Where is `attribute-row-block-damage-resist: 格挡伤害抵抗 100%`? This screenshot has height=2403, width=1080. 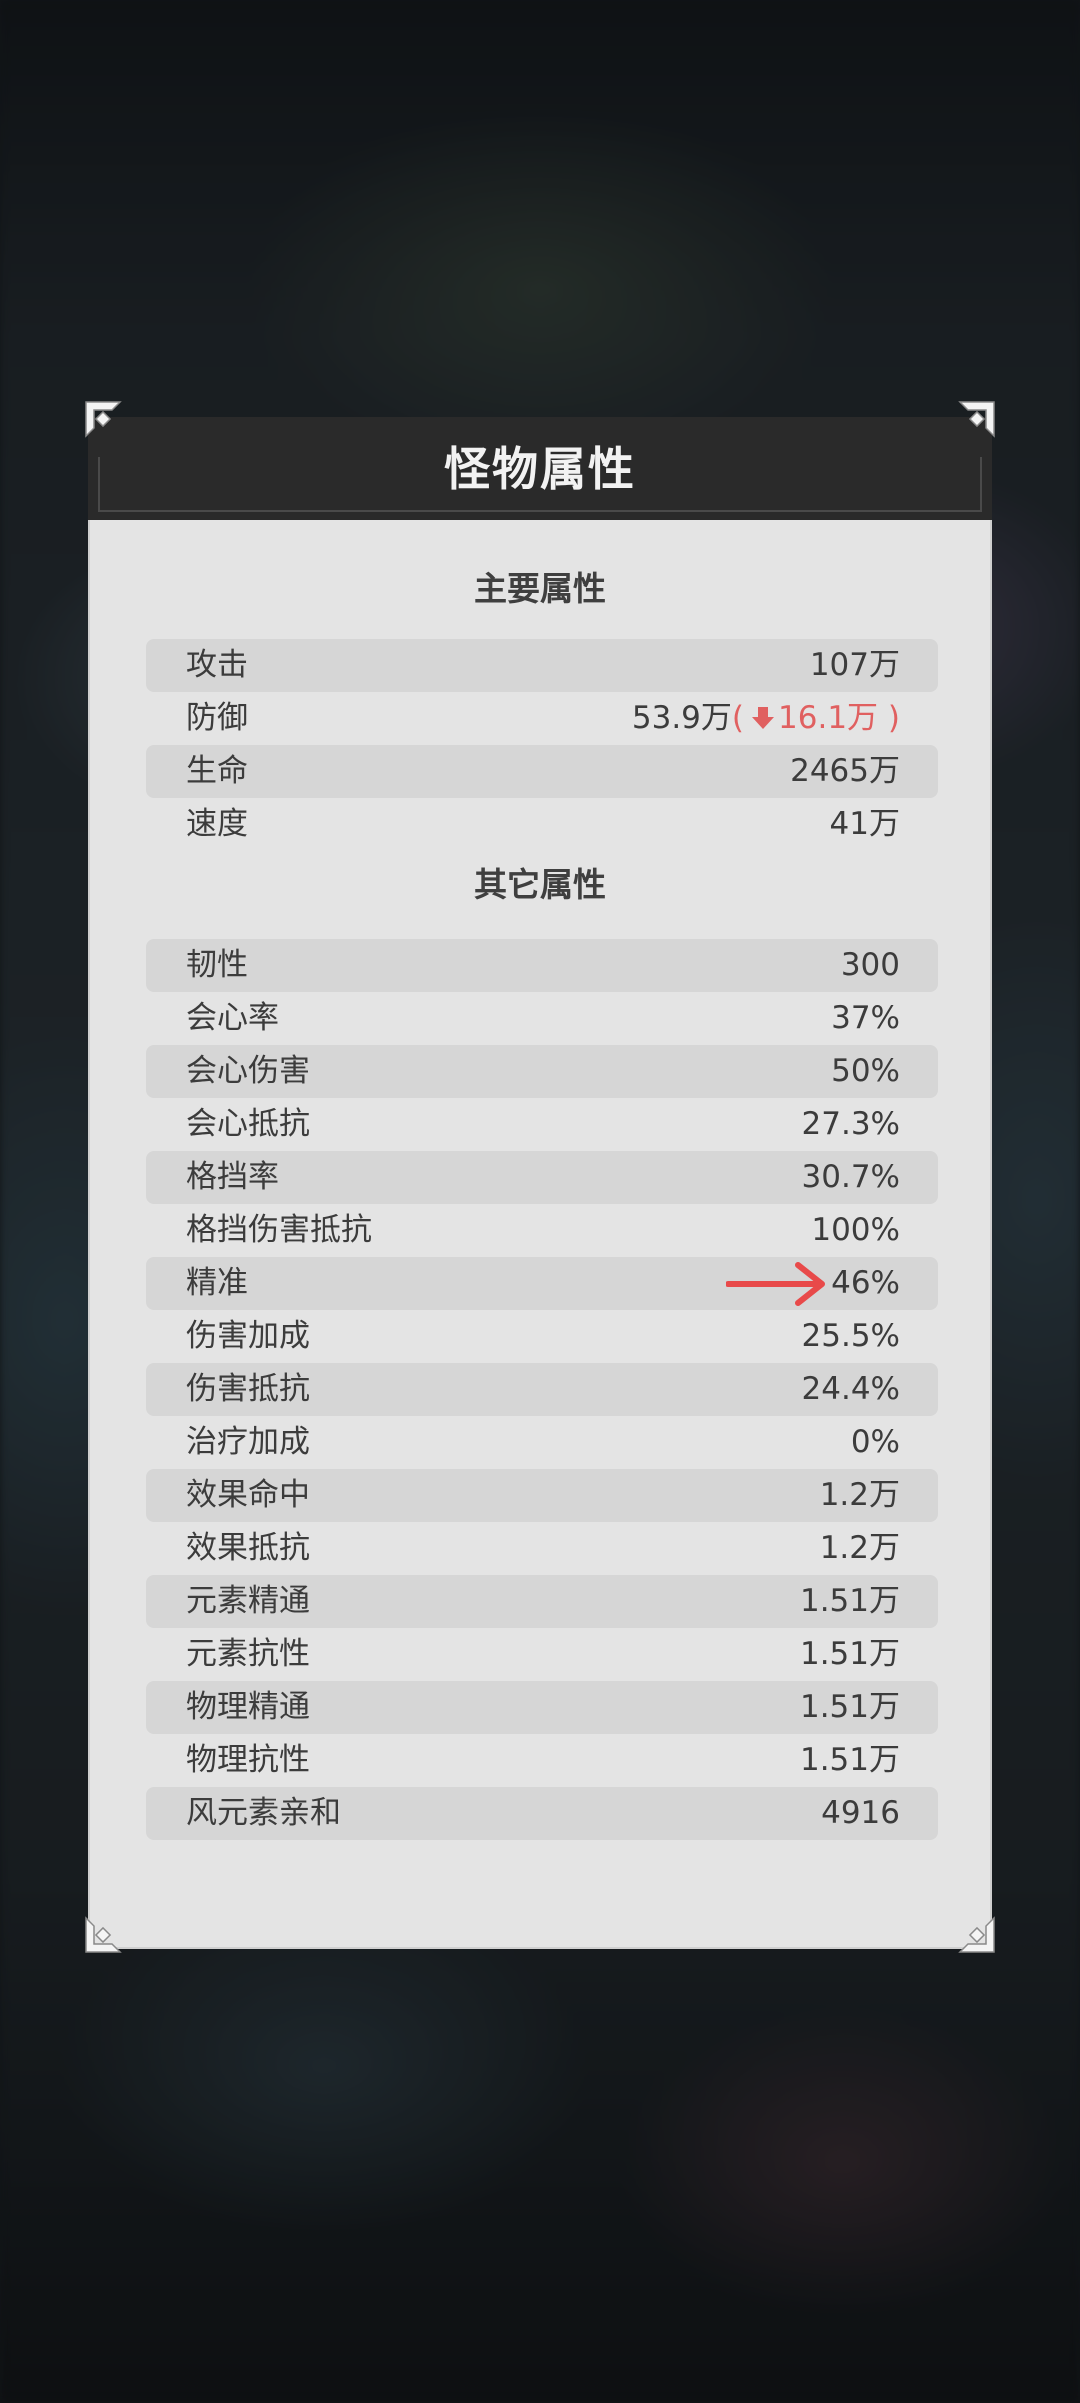 attribute-row-block-damage-resist: 格挡伤害抵抗 100% is located at coordinates (542, 1230).